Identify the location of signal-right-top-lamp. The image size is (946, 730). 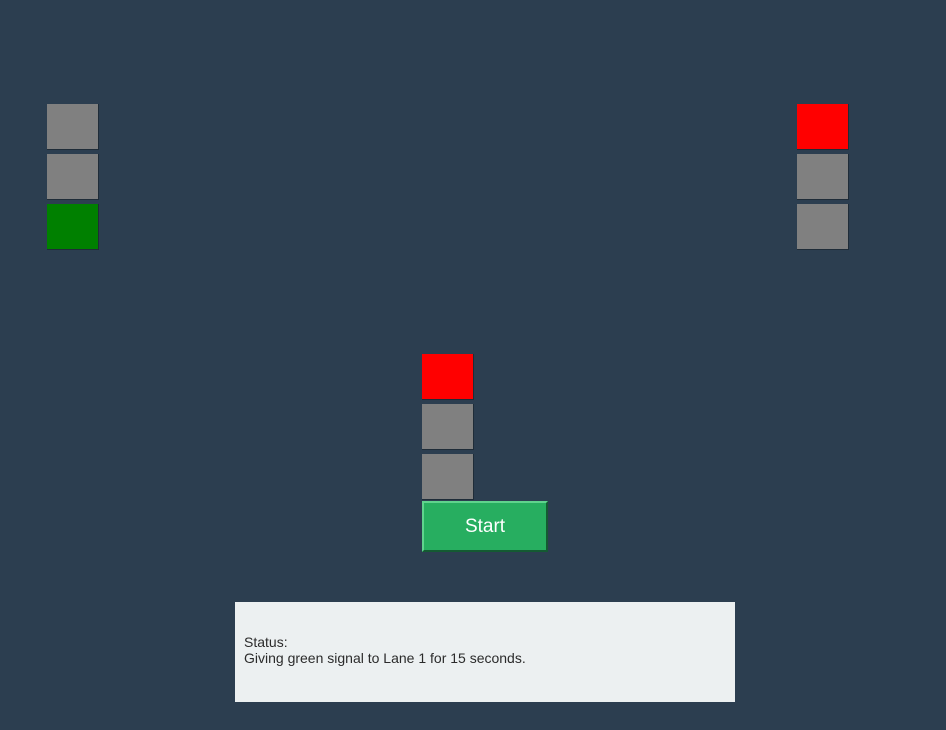
(823, 127).